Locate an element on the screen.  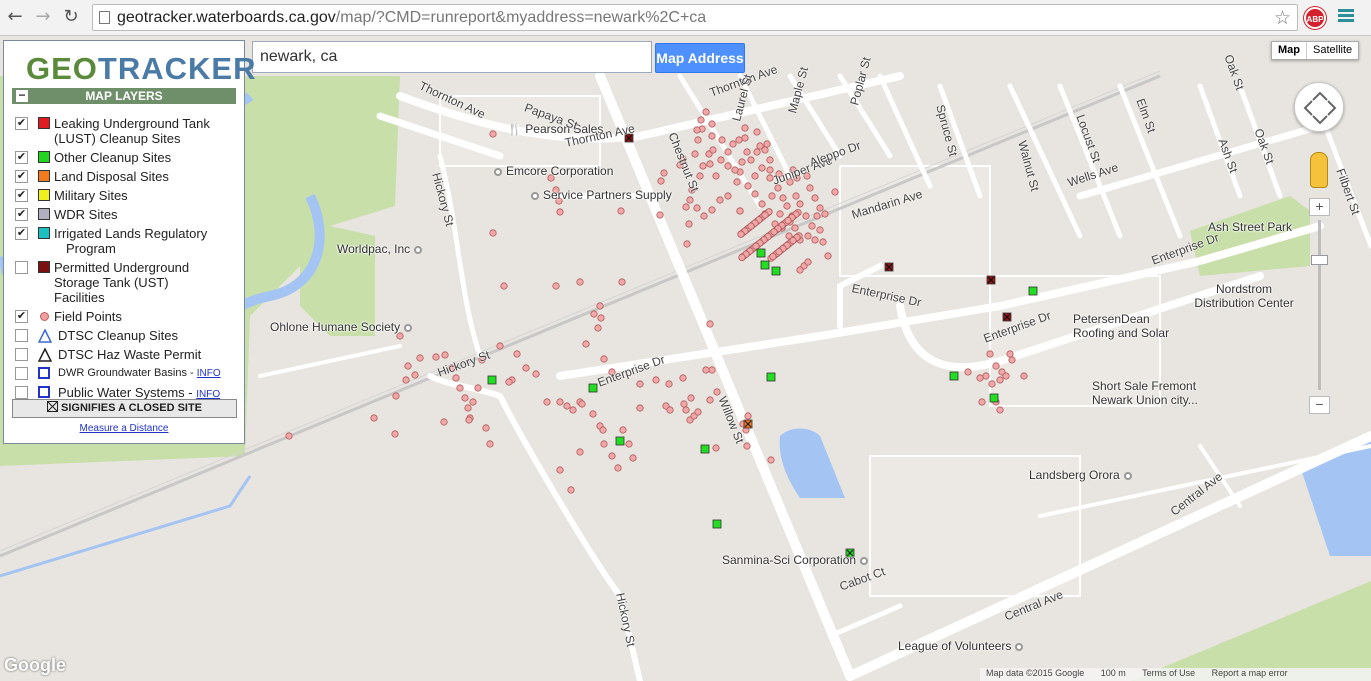
pan-control is located at coordinates (1319, 107).